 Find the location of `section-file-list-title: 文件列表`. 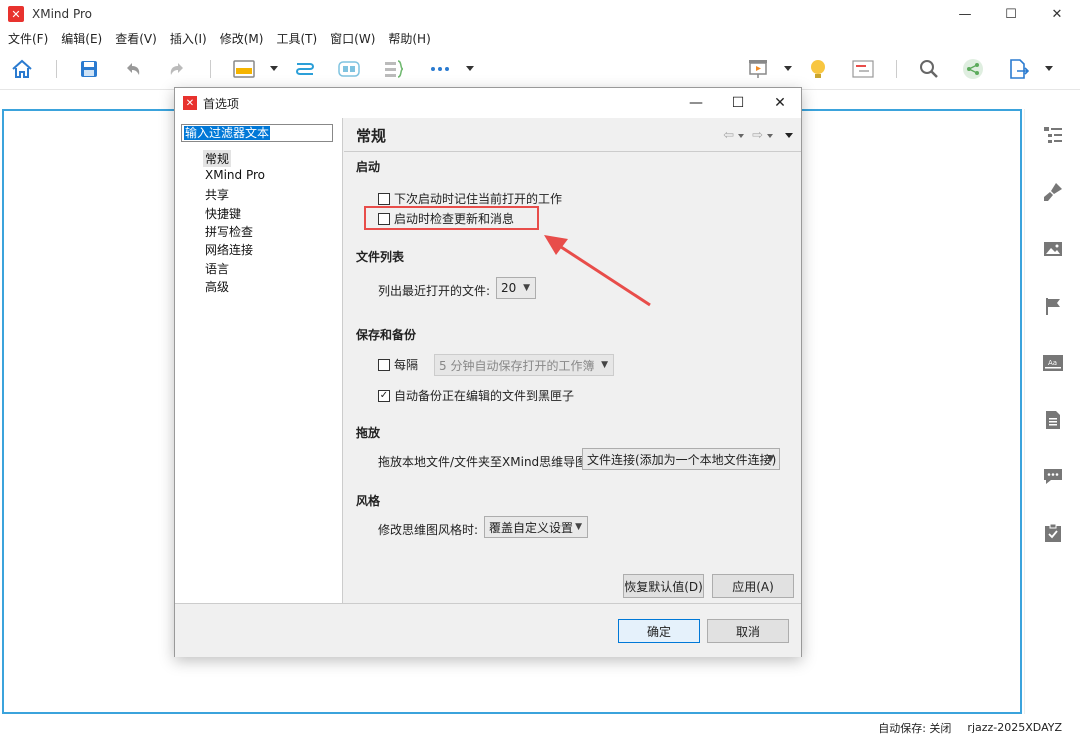

section-file-list-title: 文件列表 is located at coordinates (380, 257).